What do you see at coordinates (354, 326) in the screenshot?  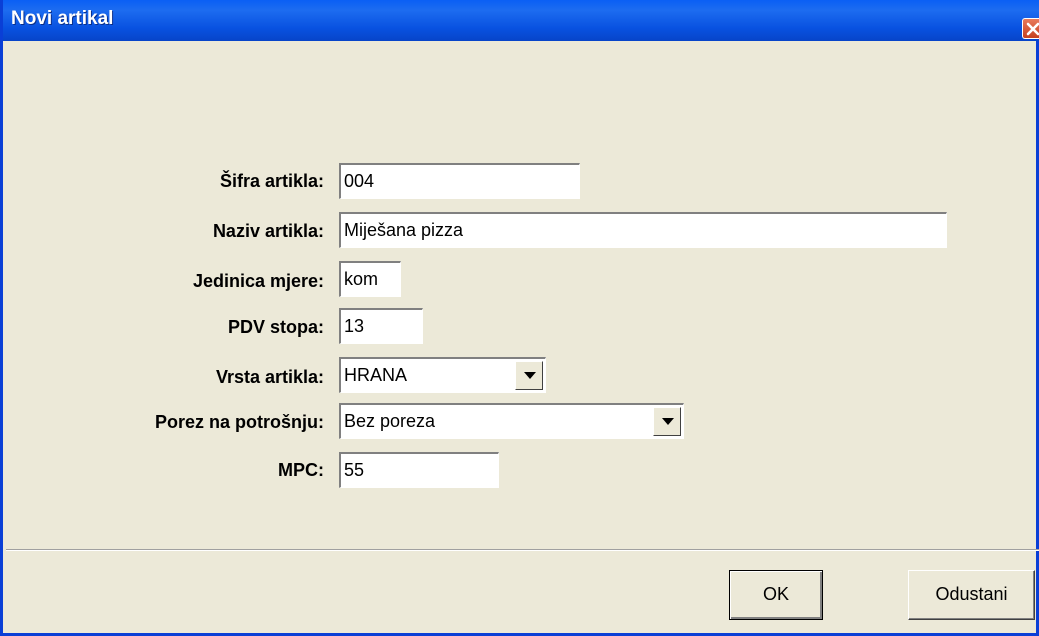 I see `pdv-value: 13` at bounding box center [354, 326].